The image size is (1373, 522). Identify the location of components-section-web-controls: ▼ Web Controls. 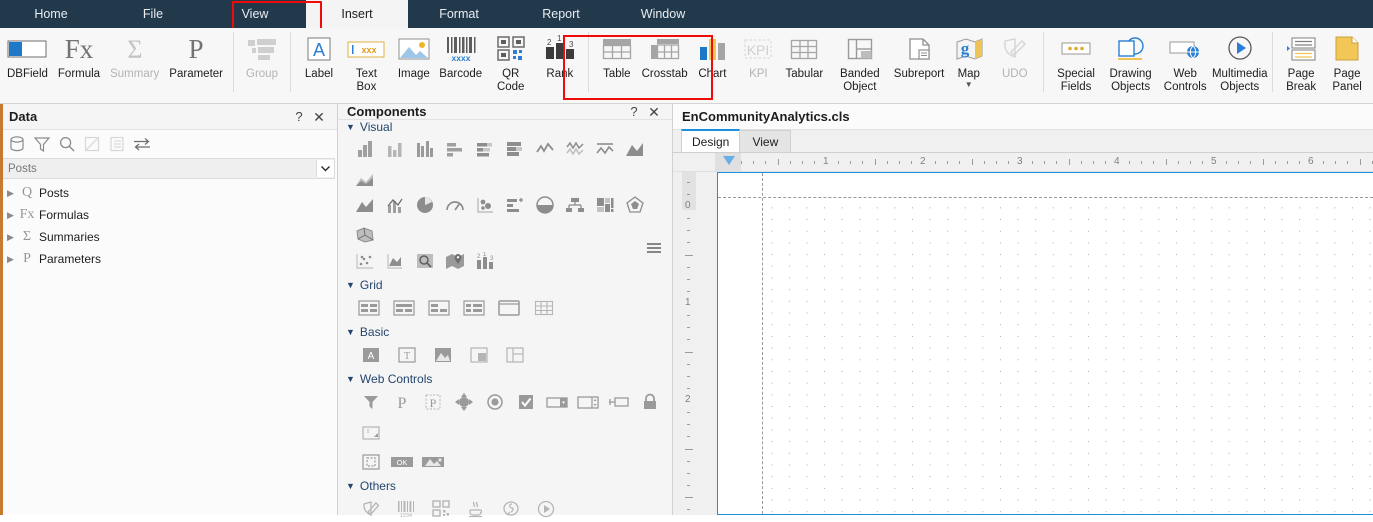
(505, 379).